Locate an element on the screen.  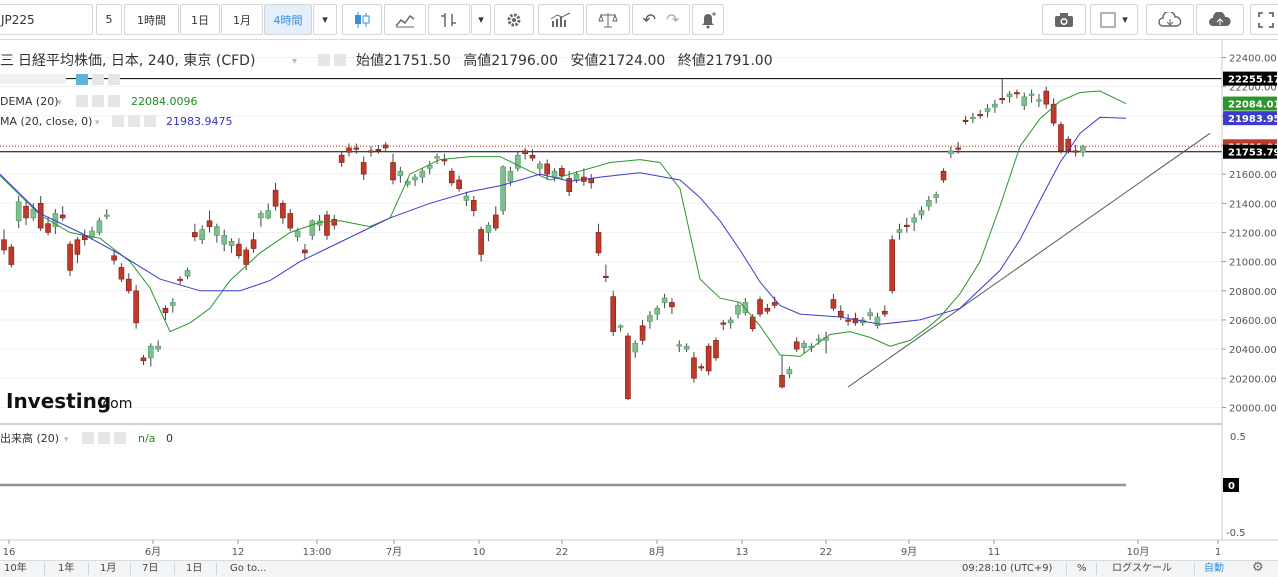
log-scale-toggle: ログスケール is located at coordinates (1142, 569).